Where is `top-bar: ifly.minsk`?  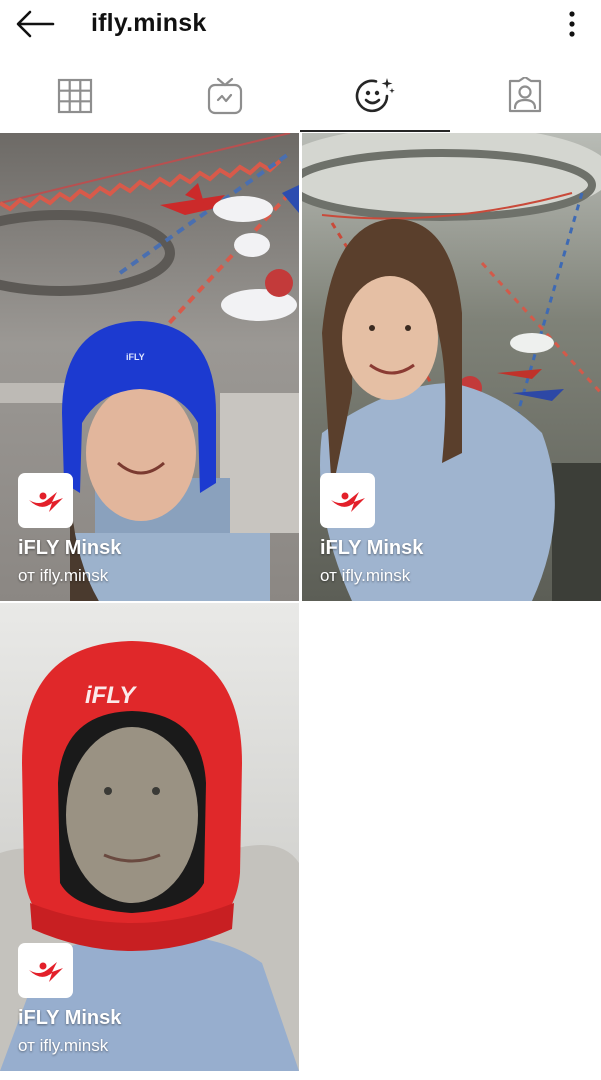
top-bar: ifly.minsk is located at coordinates (300, 24).